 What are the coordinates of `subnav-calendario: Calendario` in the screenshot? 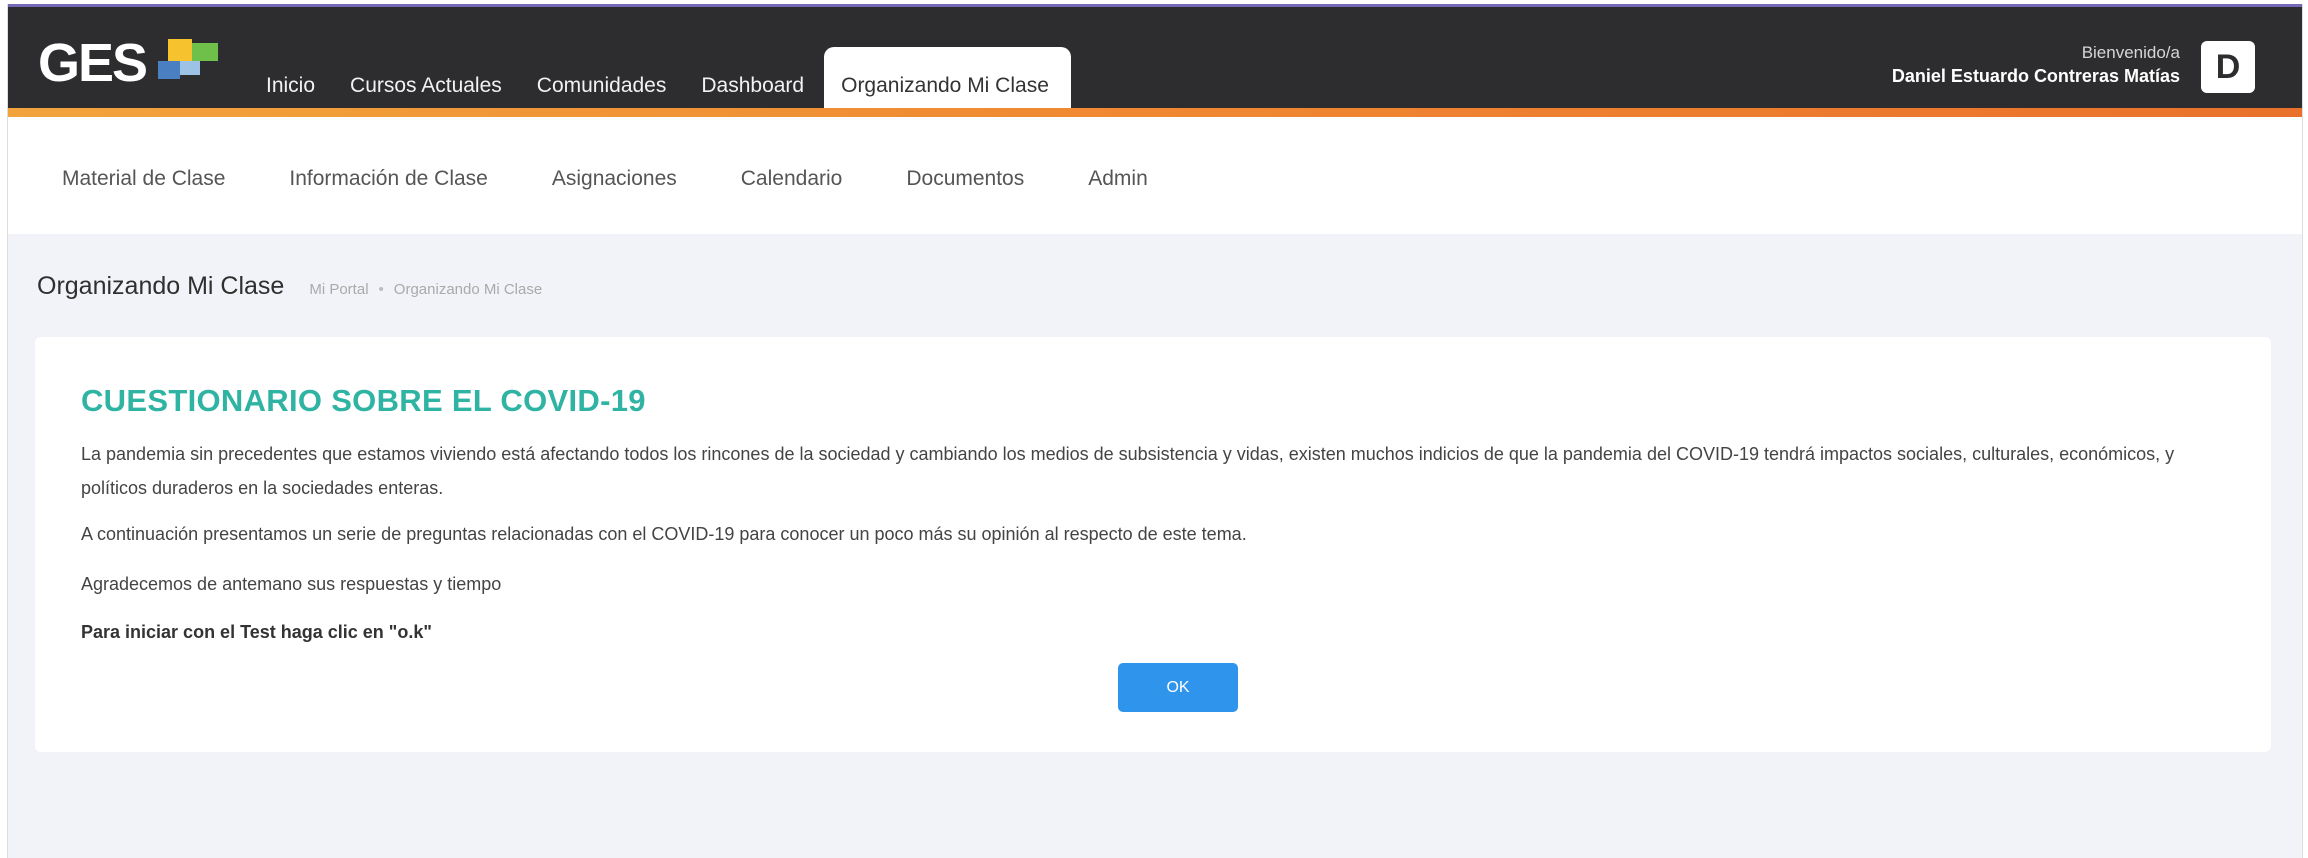 It's located at (792, 179).